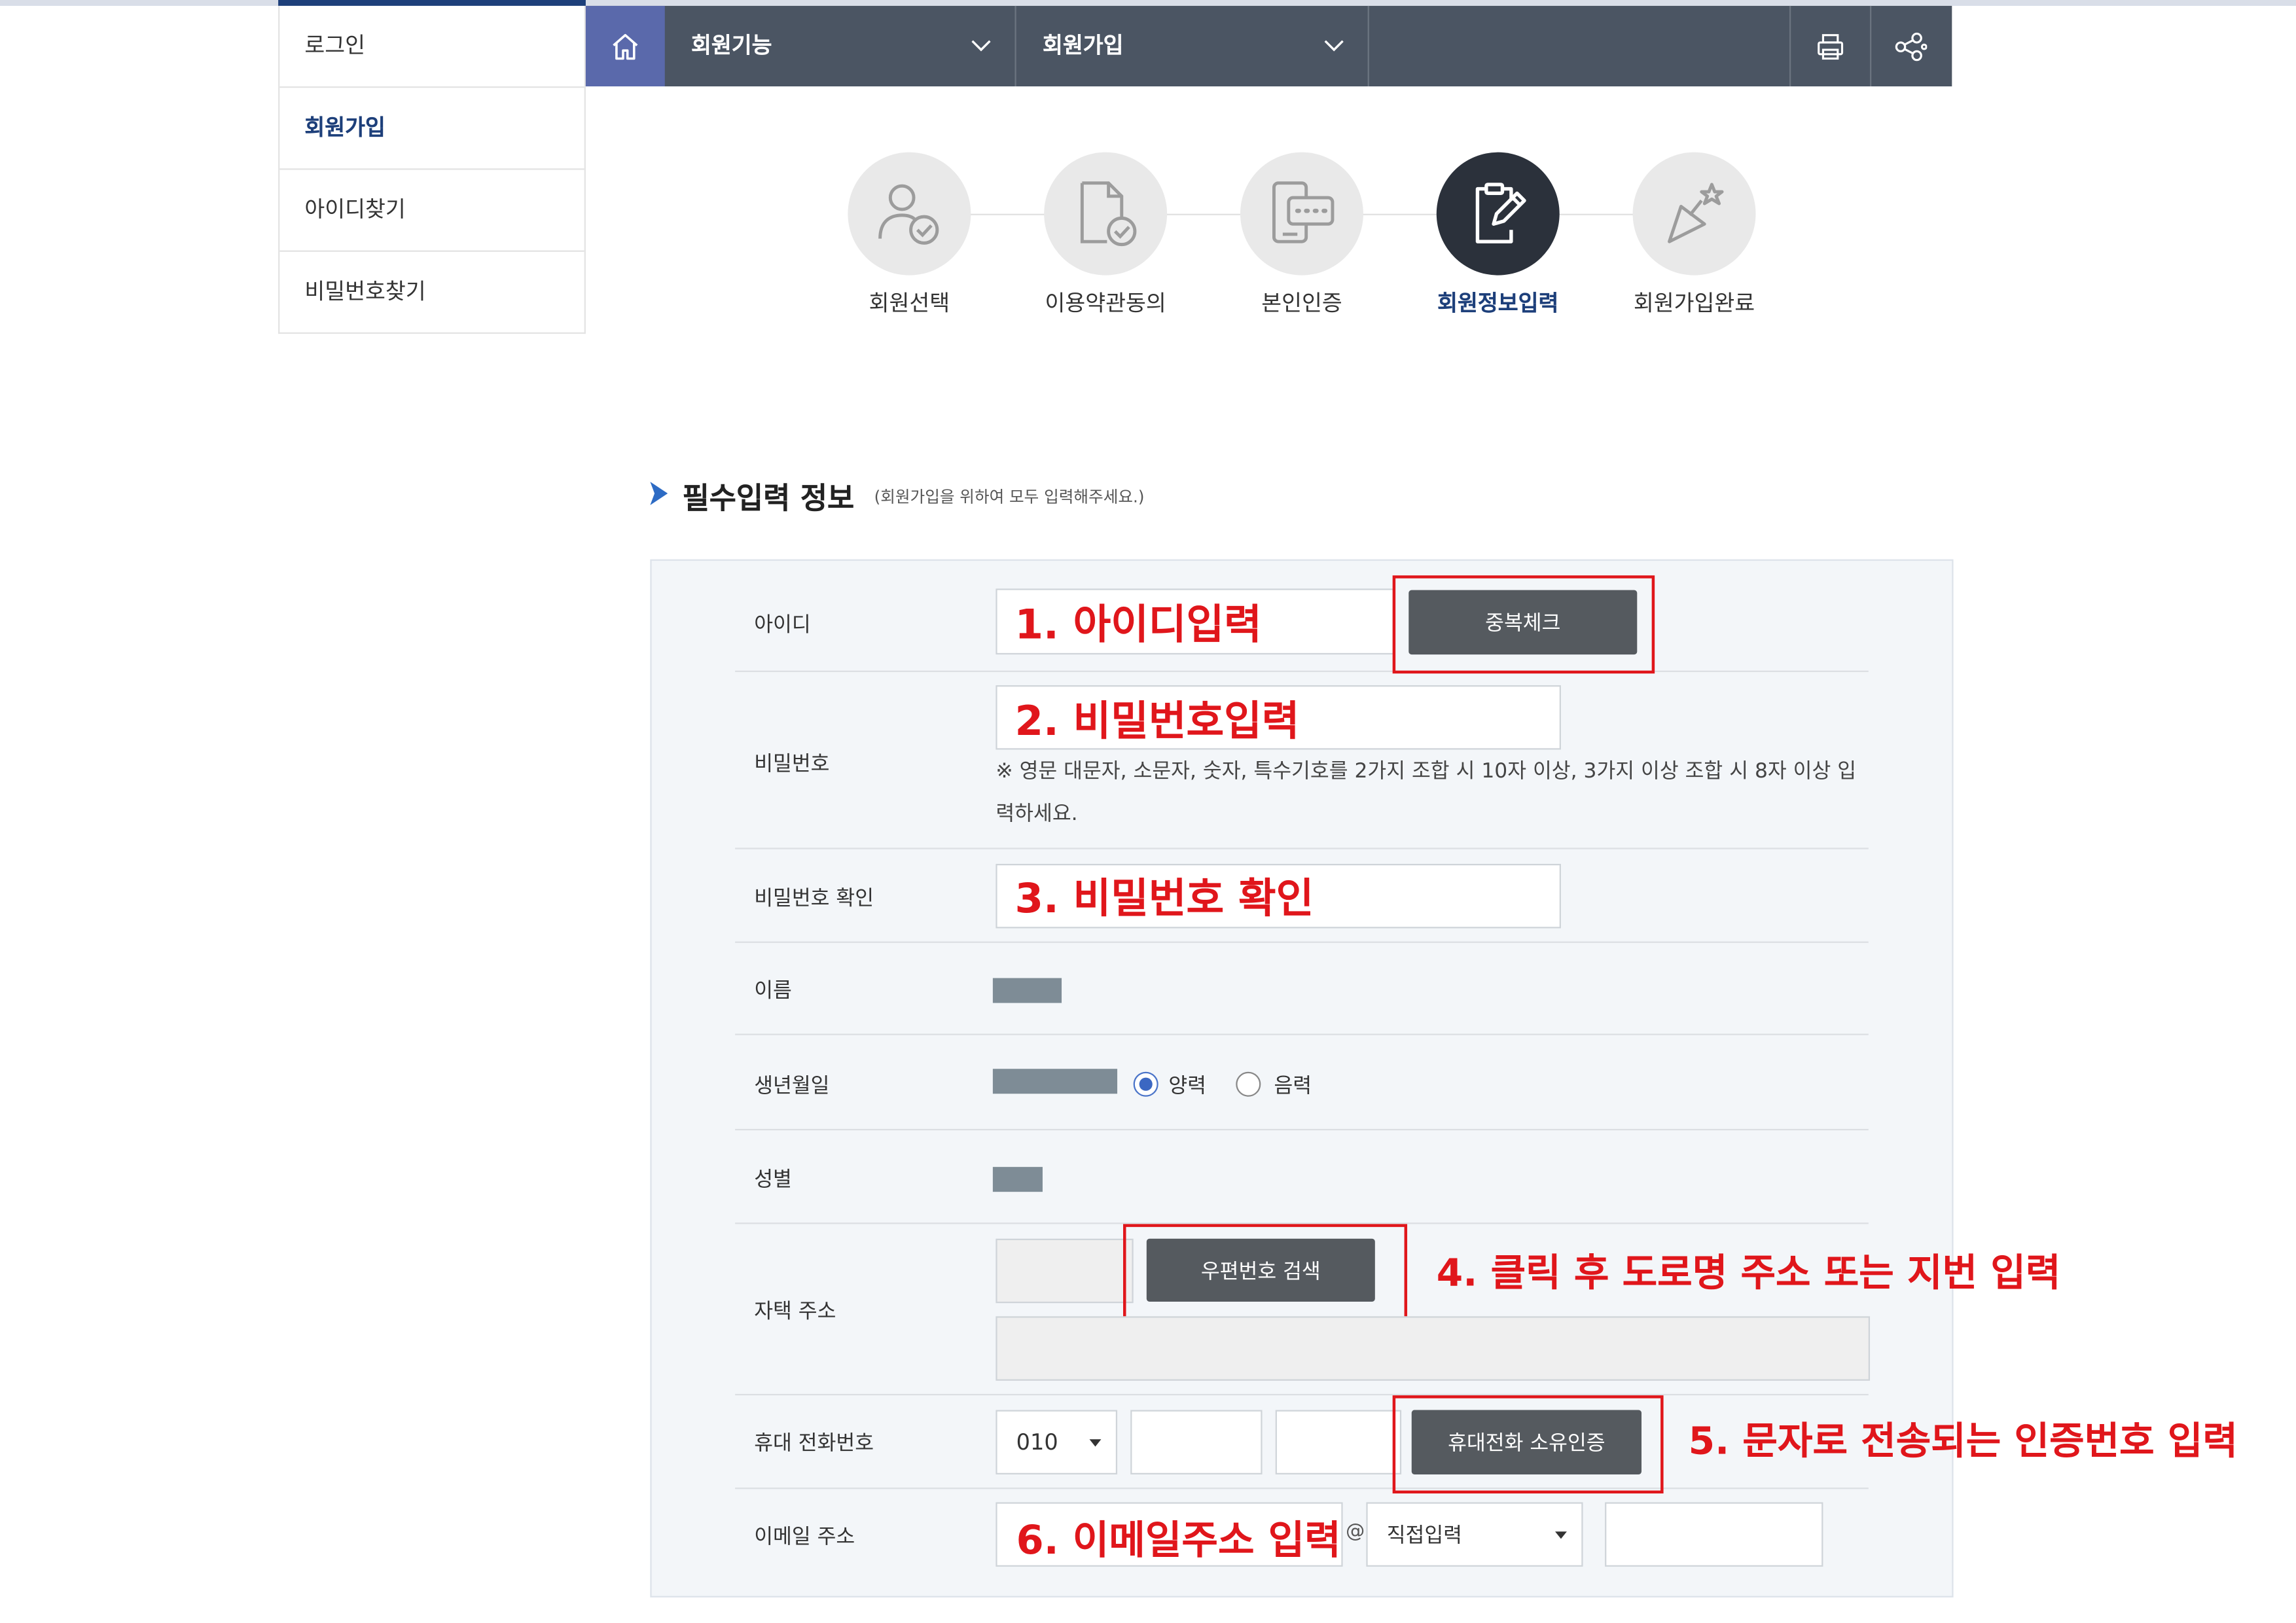  I want to click on address-detail-input, so click(1433, 1348).